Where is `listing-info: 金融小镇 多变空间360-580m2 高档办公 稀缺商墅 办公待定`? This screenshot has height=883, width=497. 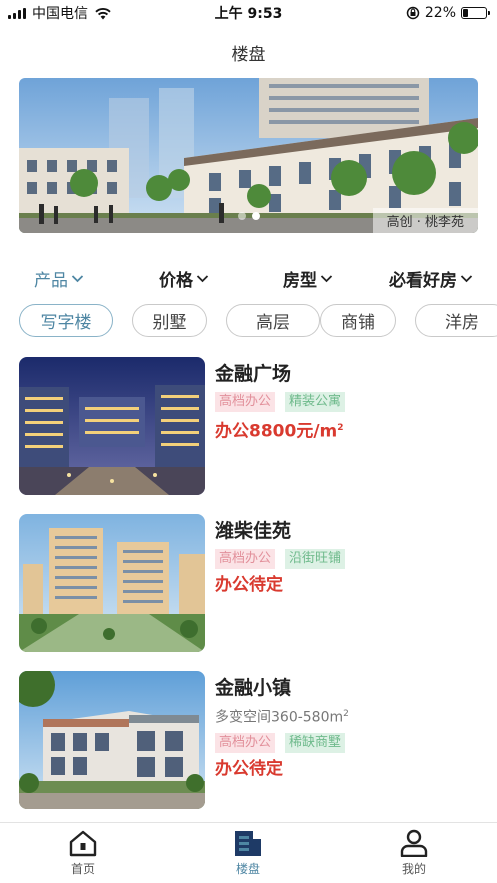 listing-info: 金融小镇 多变空间360-580m2 高档办公 稀缺商墅 办公待定 is located at coordinates (346, 728).